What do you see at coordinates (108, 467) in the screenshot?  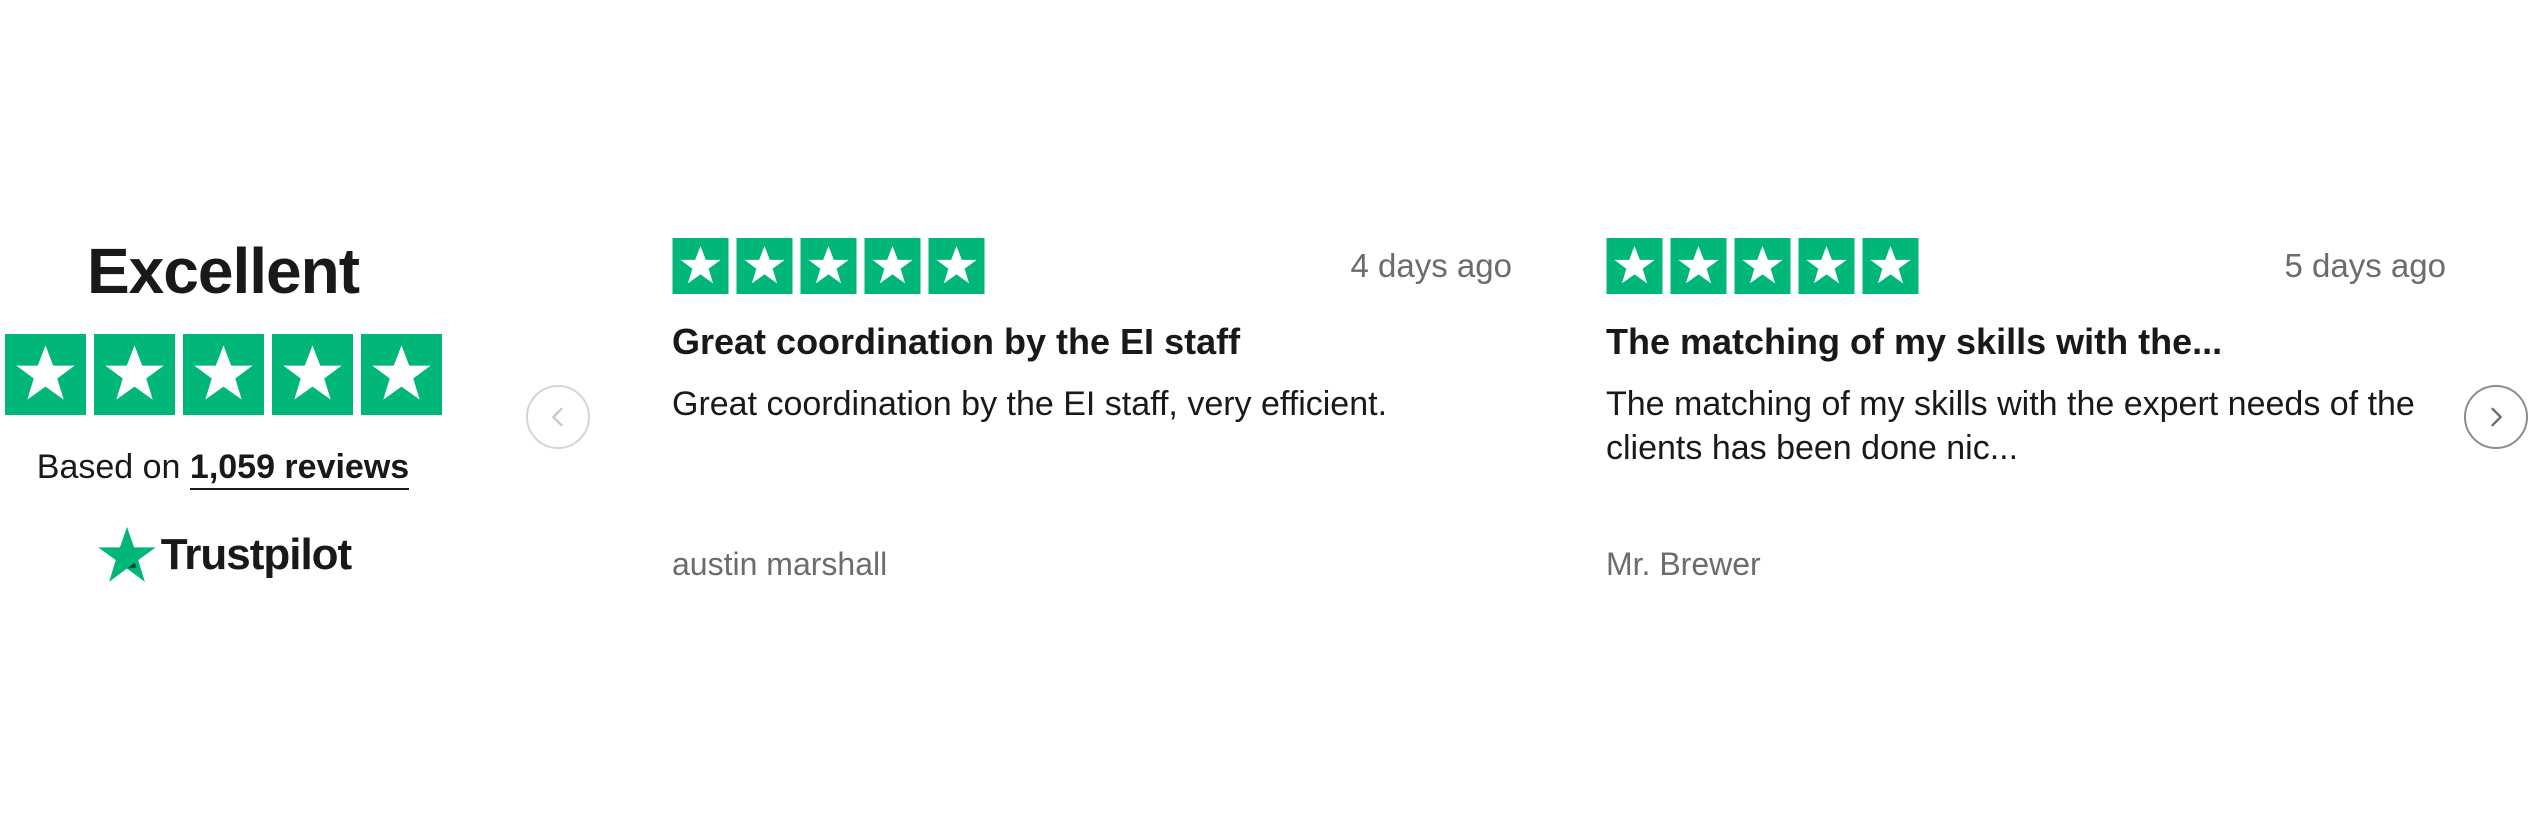 I see `based-on-label: Based on` at bounding box center [108, 467].